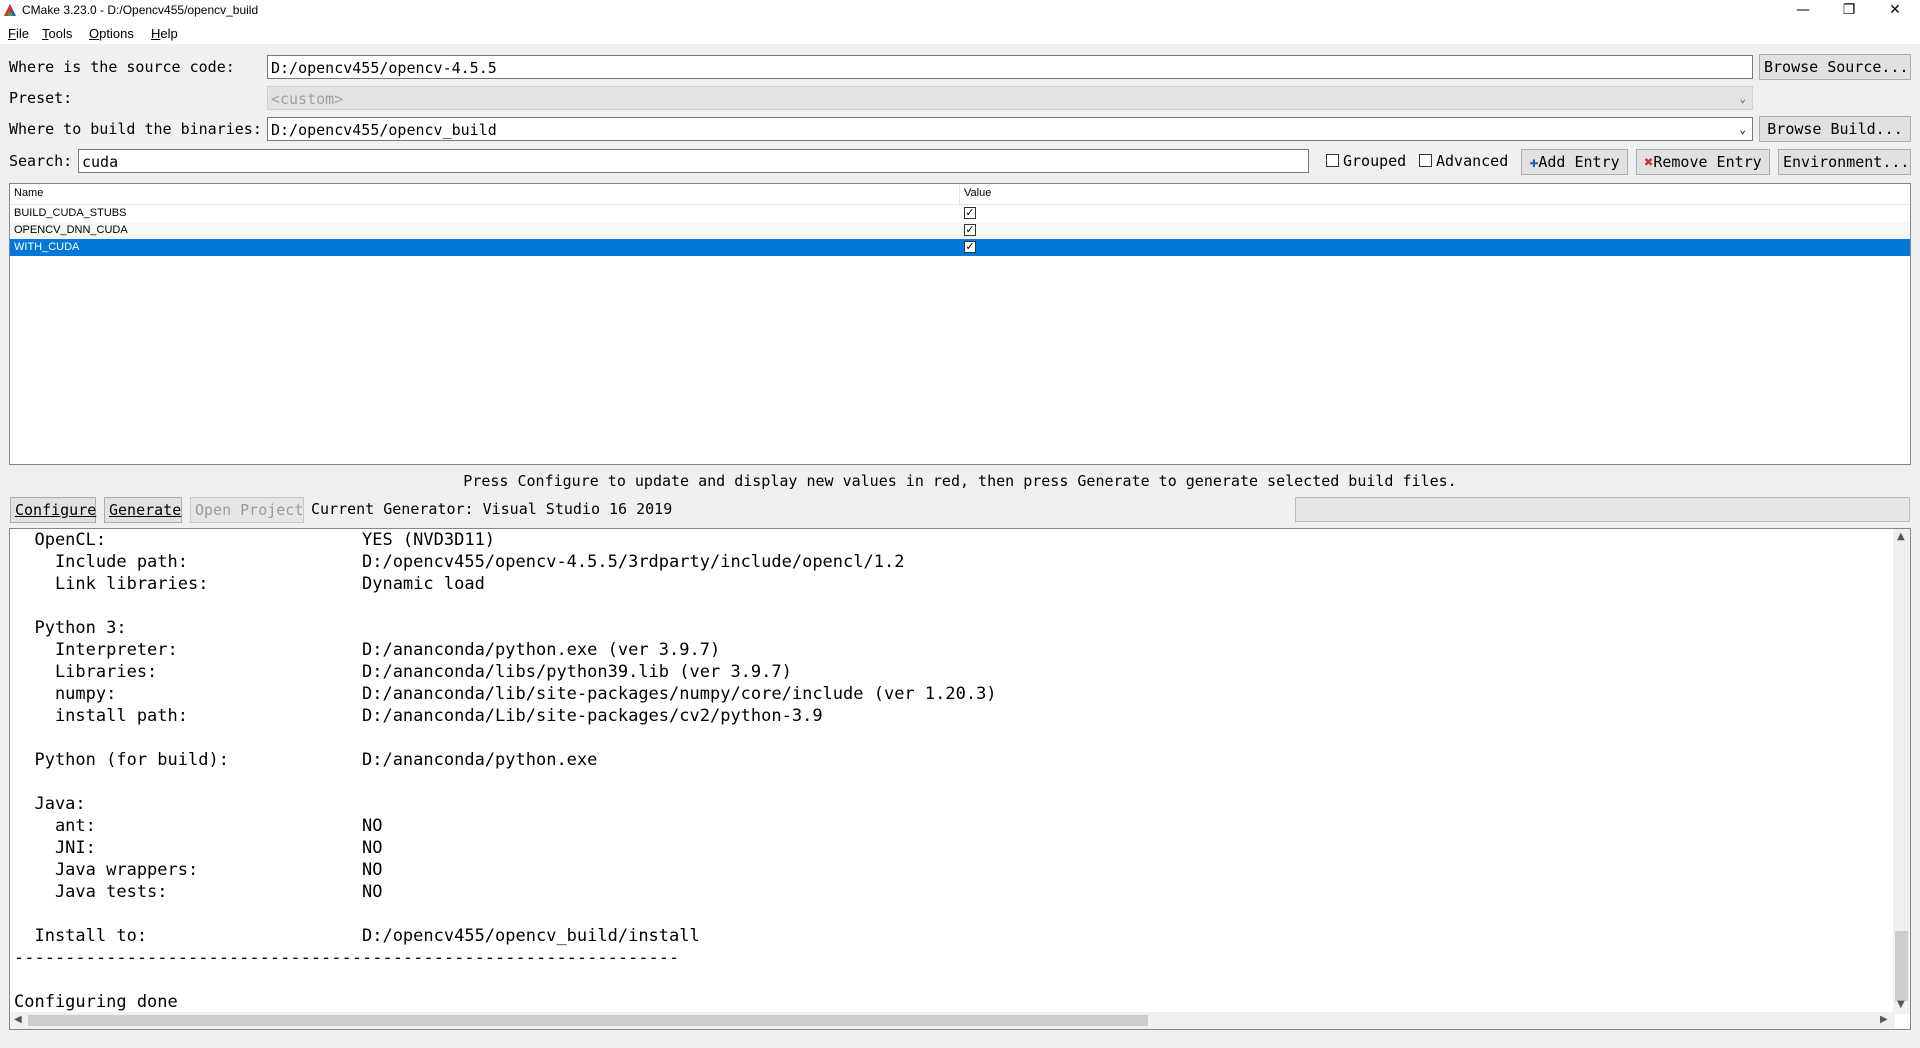  I want to click on log-line: JNI: NO, so click(198, 848).